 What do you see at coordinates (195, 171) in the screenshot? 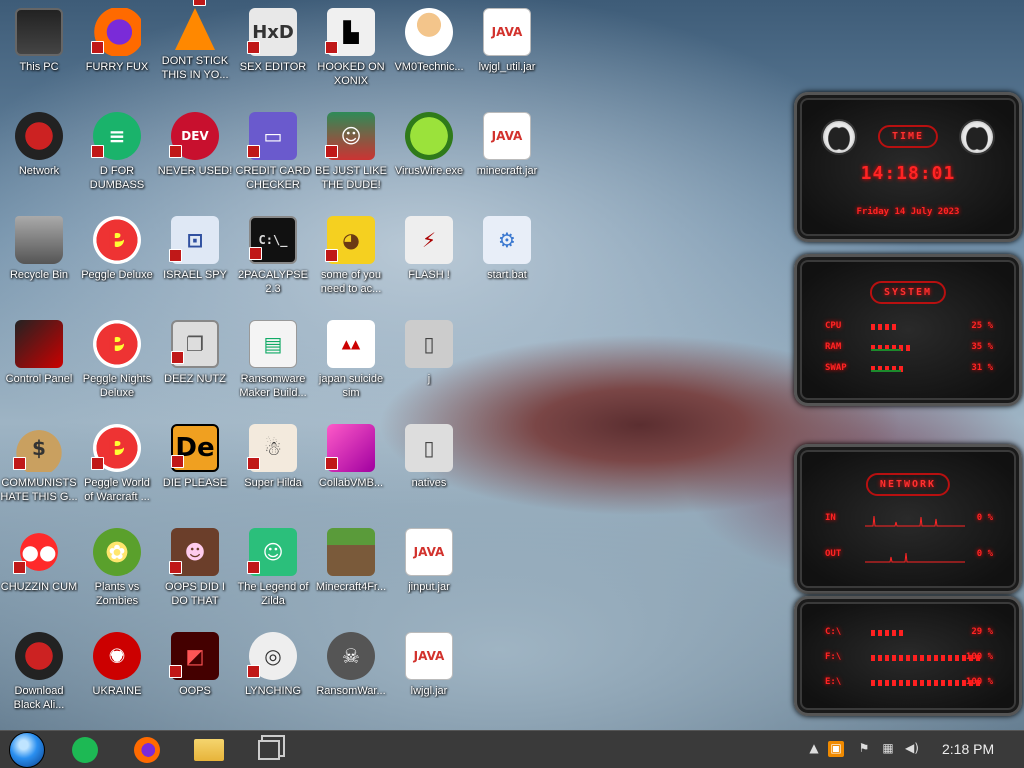
I see `desktop-icon-label: NEVER USED!` at bounding box center [195, 171].